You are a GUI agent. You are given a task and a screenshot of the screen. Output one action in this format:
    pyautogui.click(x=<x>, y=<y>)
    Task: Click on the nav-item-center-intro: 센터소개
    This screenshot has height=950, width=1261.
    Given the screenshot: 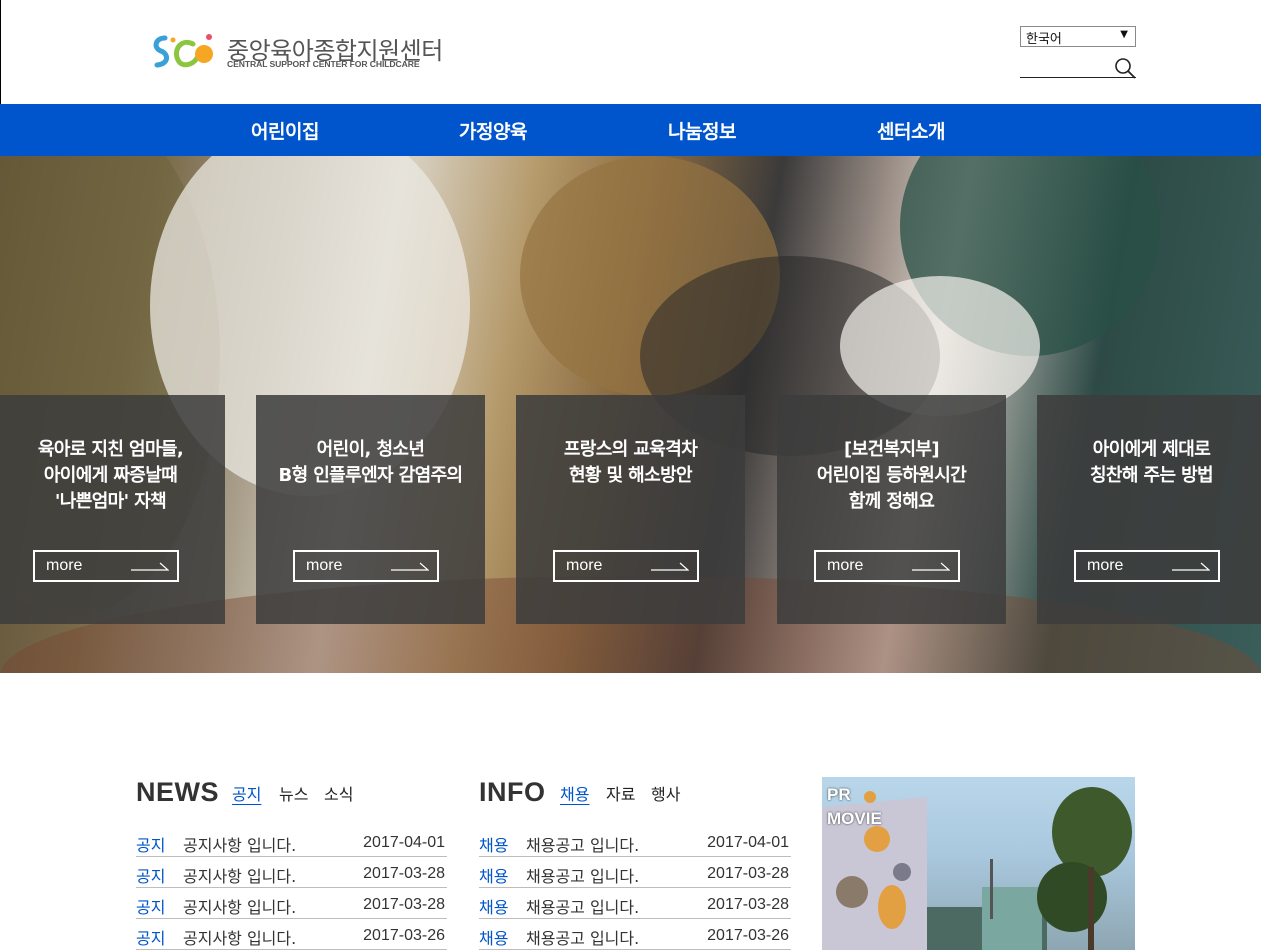 What is the action you would take?
    pyautogui.click(x=911, y=130)
    